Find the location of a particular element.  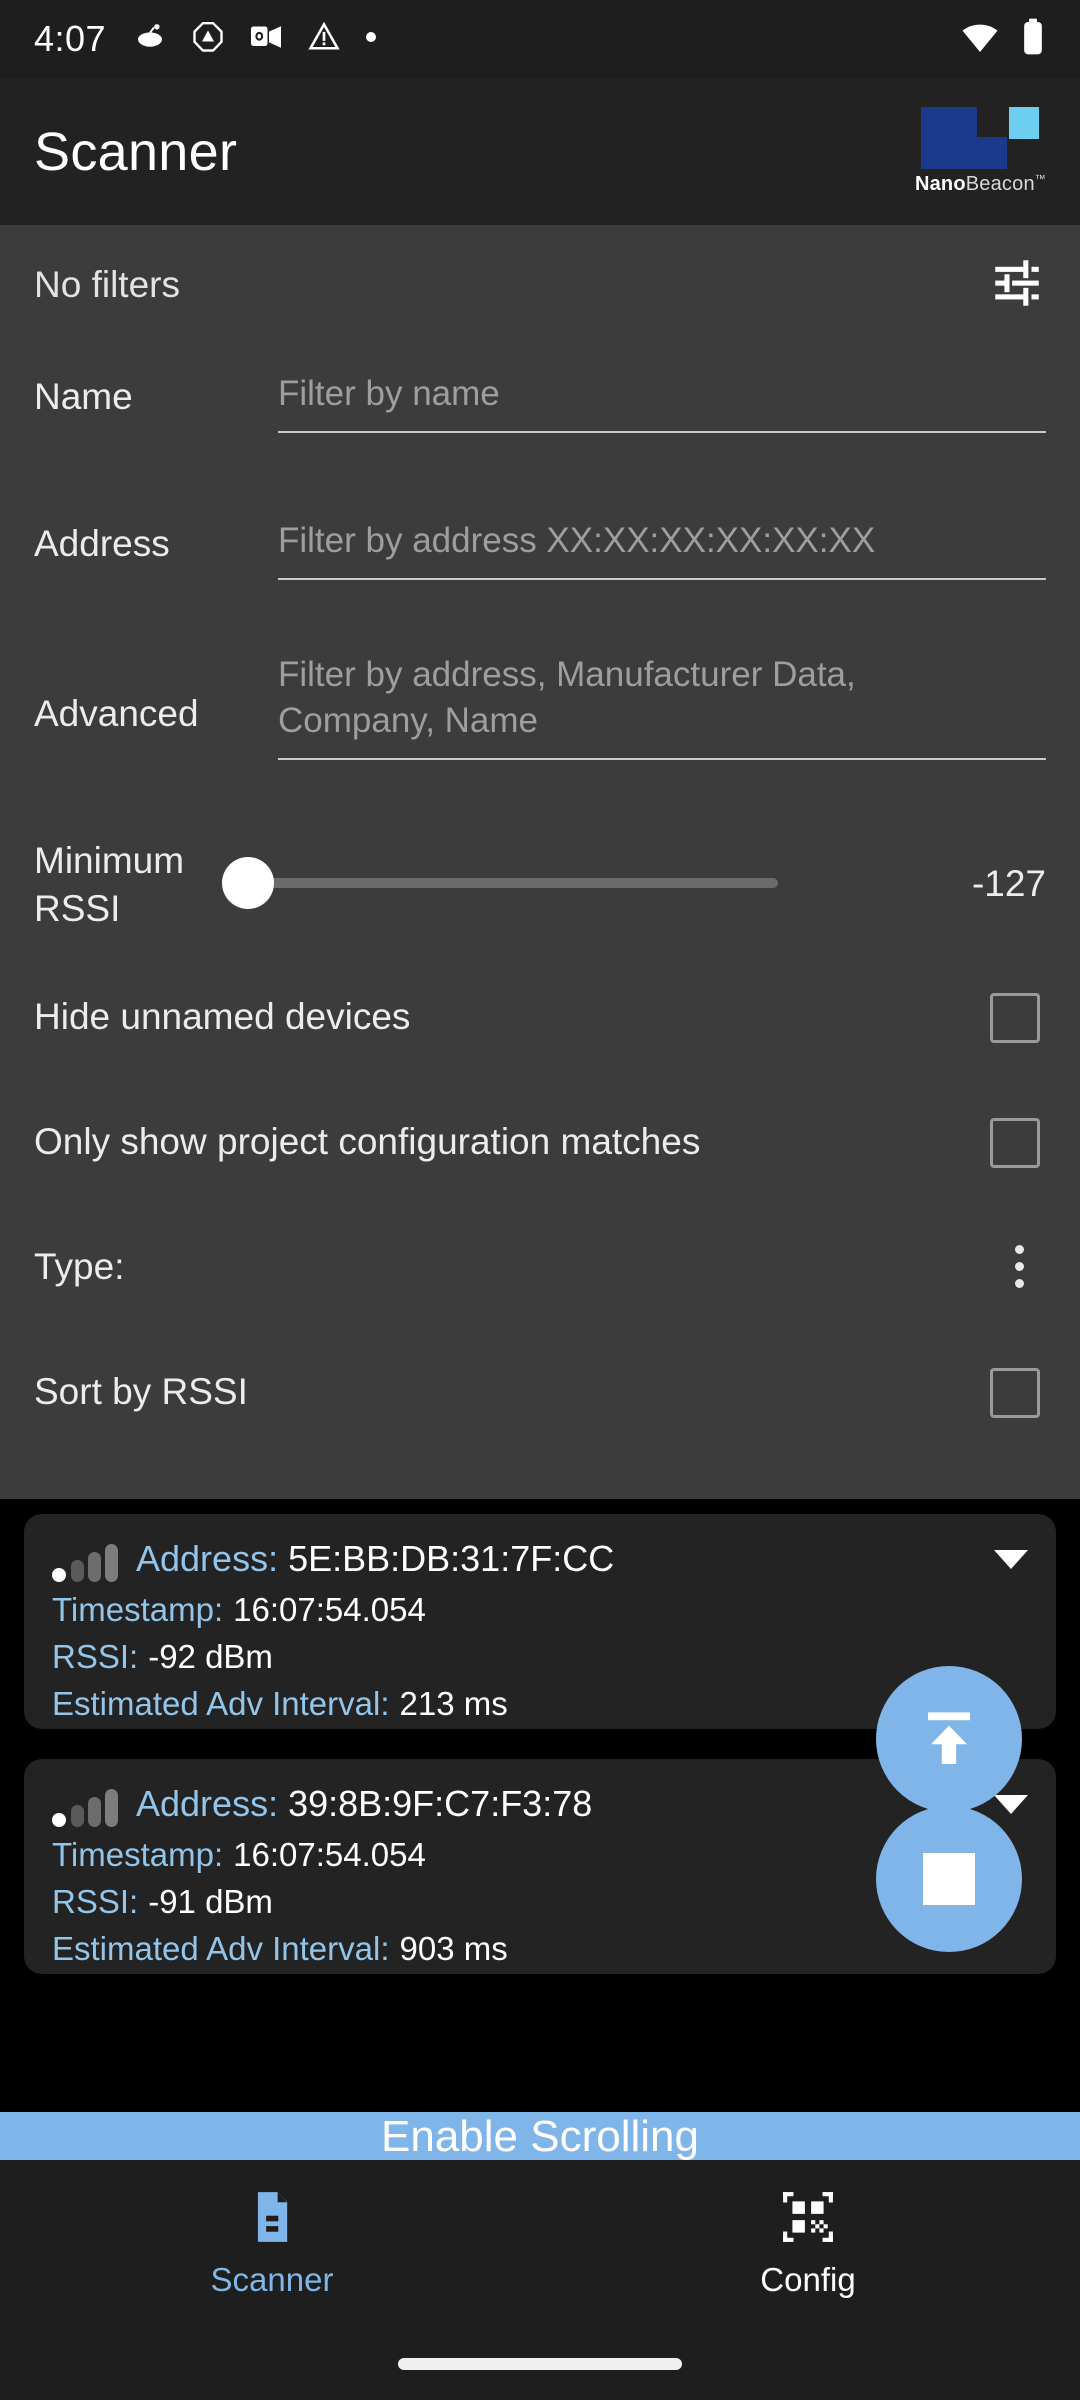

filter-label-advanced: Advanced is located at coordinates (116, 713).